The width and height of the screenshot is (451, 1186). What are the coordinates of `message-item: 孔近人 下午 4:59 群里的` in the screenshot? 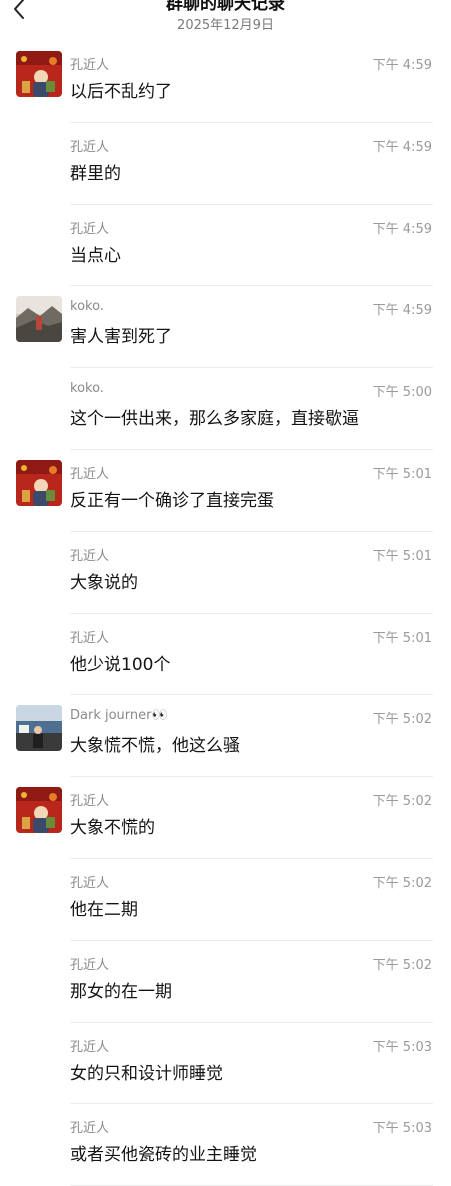 It's located at (225, 164).